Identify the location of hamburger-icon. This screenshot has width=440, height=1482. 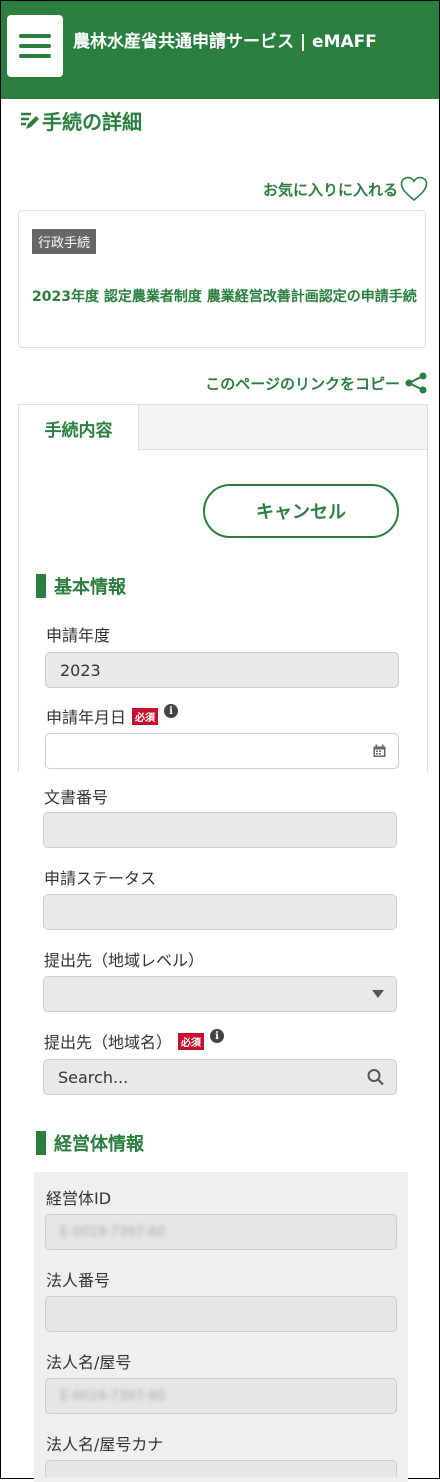
(35, 36).